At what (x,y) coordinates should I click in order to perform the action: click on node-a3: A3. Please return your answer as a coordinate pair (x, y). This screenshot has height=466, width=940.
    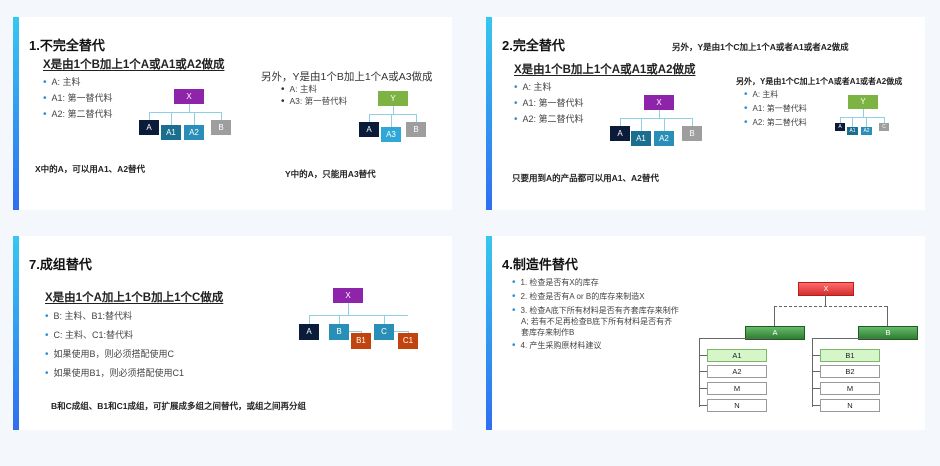
    Looking at the image, I should click on (391, 134).